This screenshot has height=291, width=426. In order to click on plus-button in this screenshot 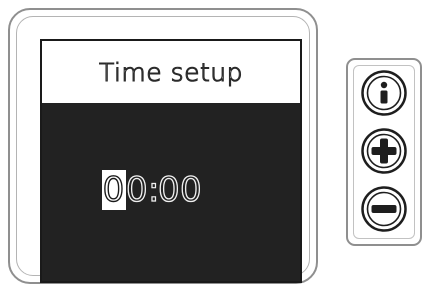, I will do `click(384, 151)`.